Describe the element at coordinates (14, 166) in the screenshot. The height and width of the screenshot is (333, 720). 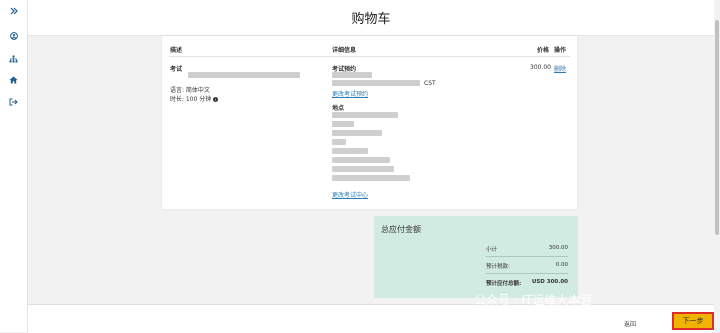
I see `sidebar` at that location.